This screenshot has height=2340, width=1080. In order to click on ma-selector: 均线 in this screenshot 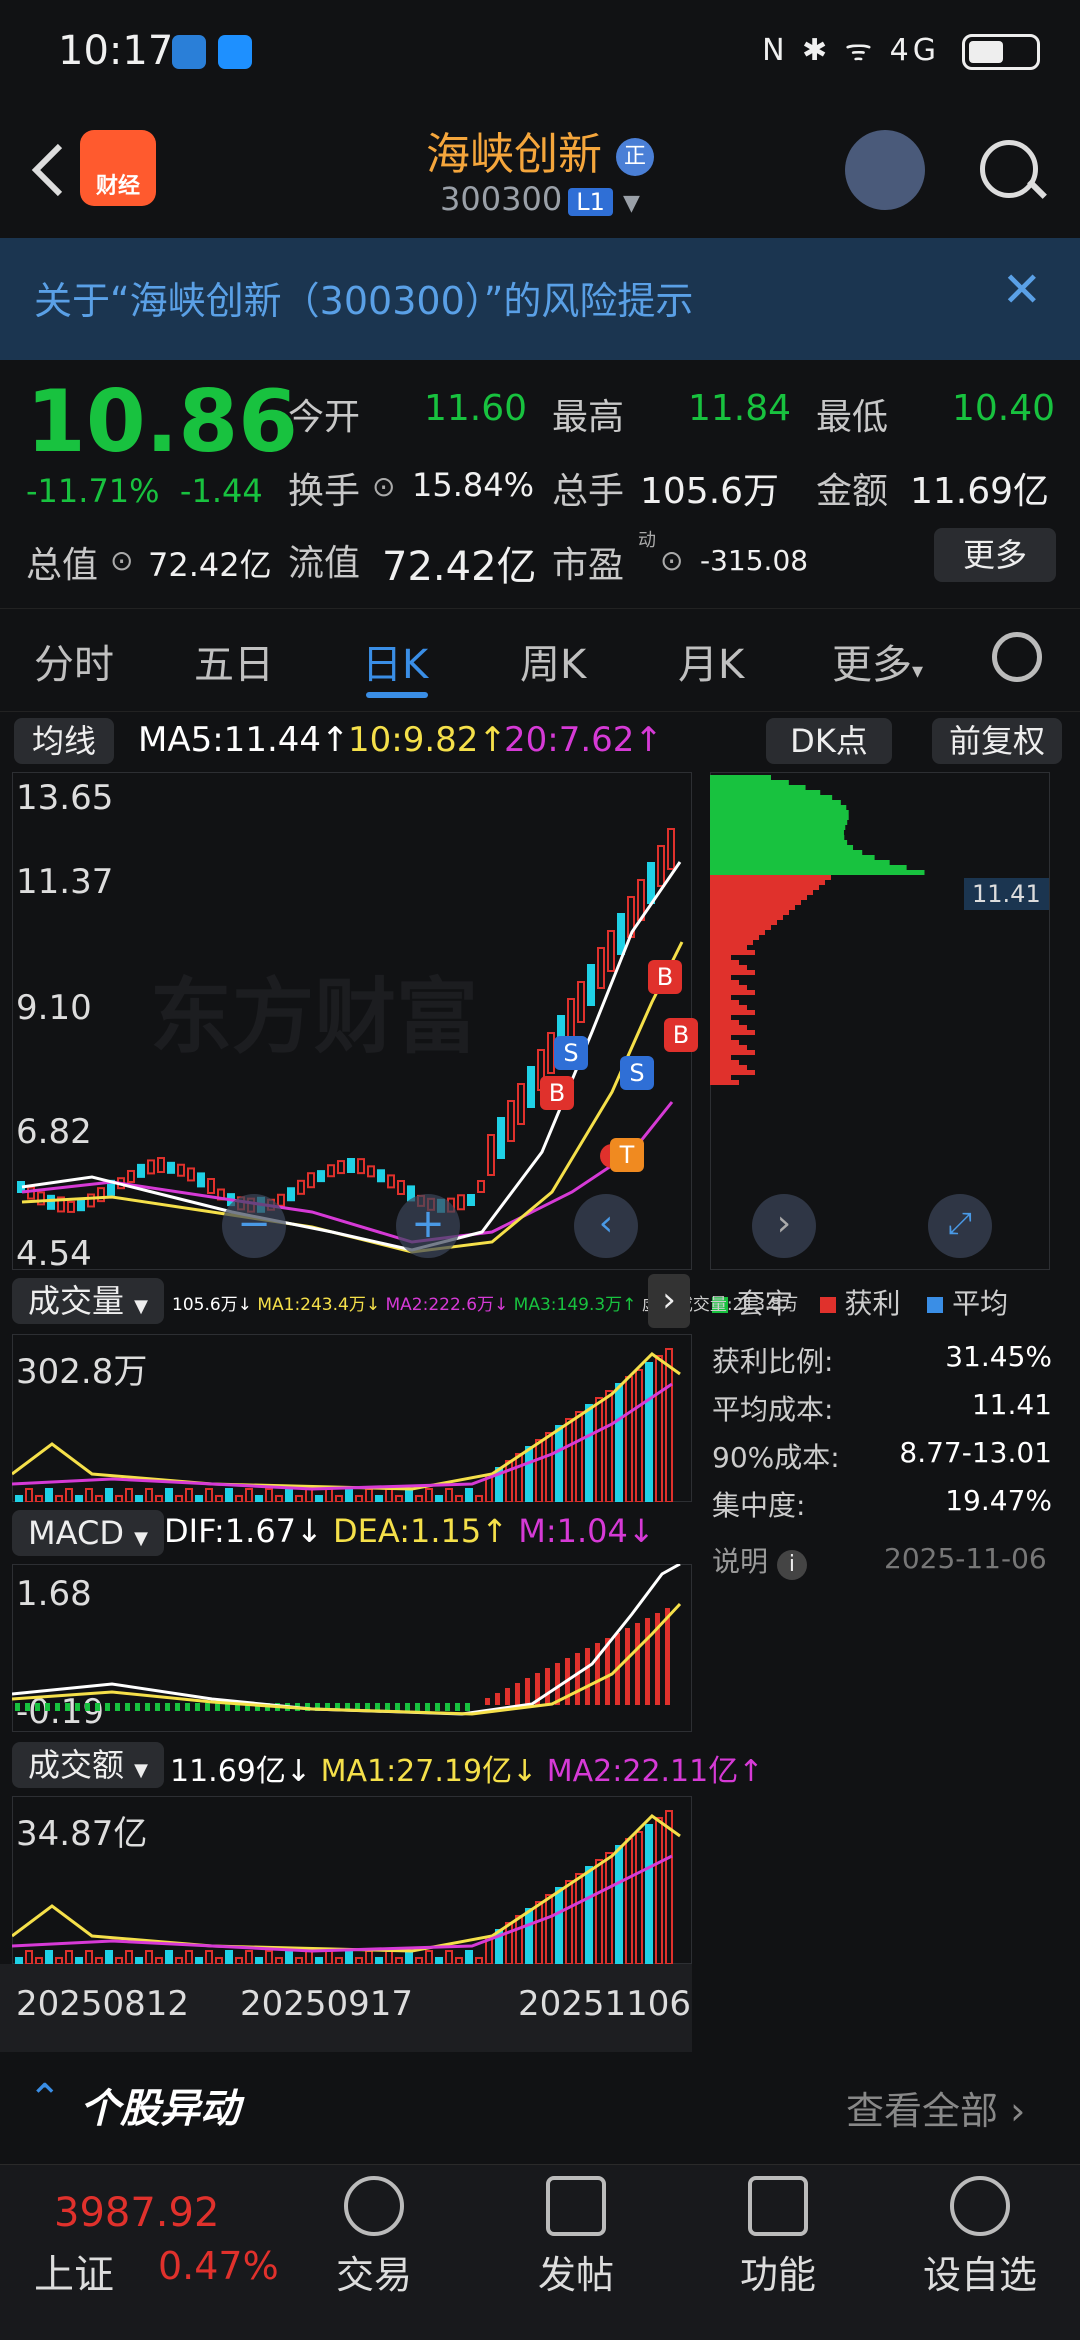, I will do `click(64, 741)`.